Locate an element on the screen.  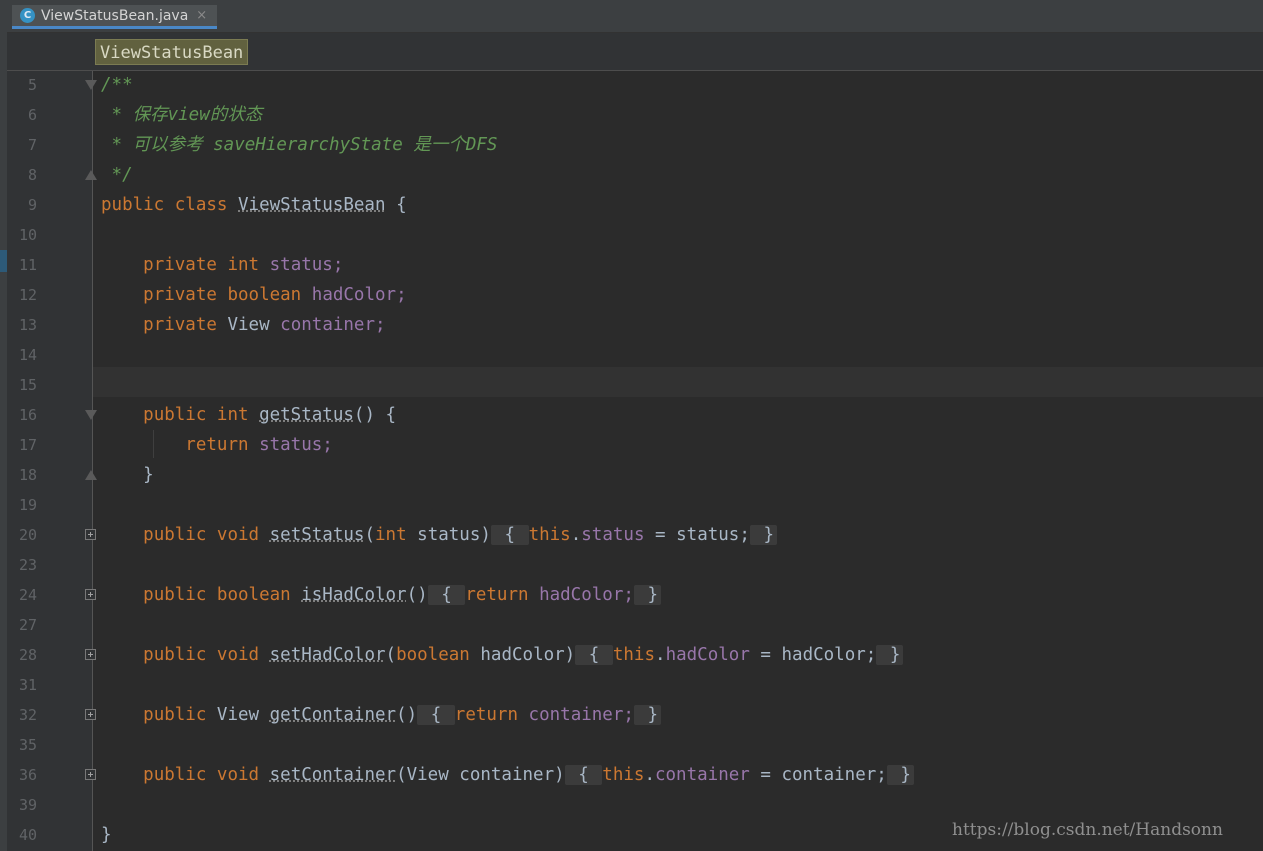
line-number: 23 is located at coordinates (27, 565).